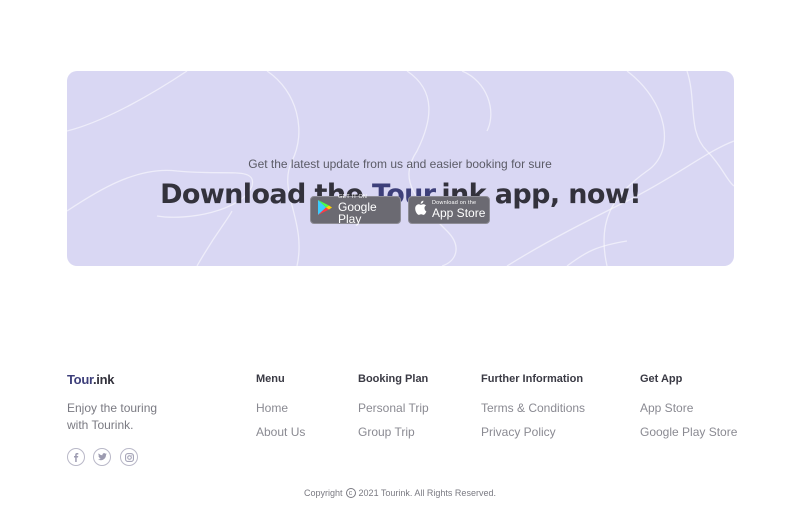  Describe the element at coordinates (280, 432) in the screenshot. I see `footer-link-about-us: About Us` at that location.